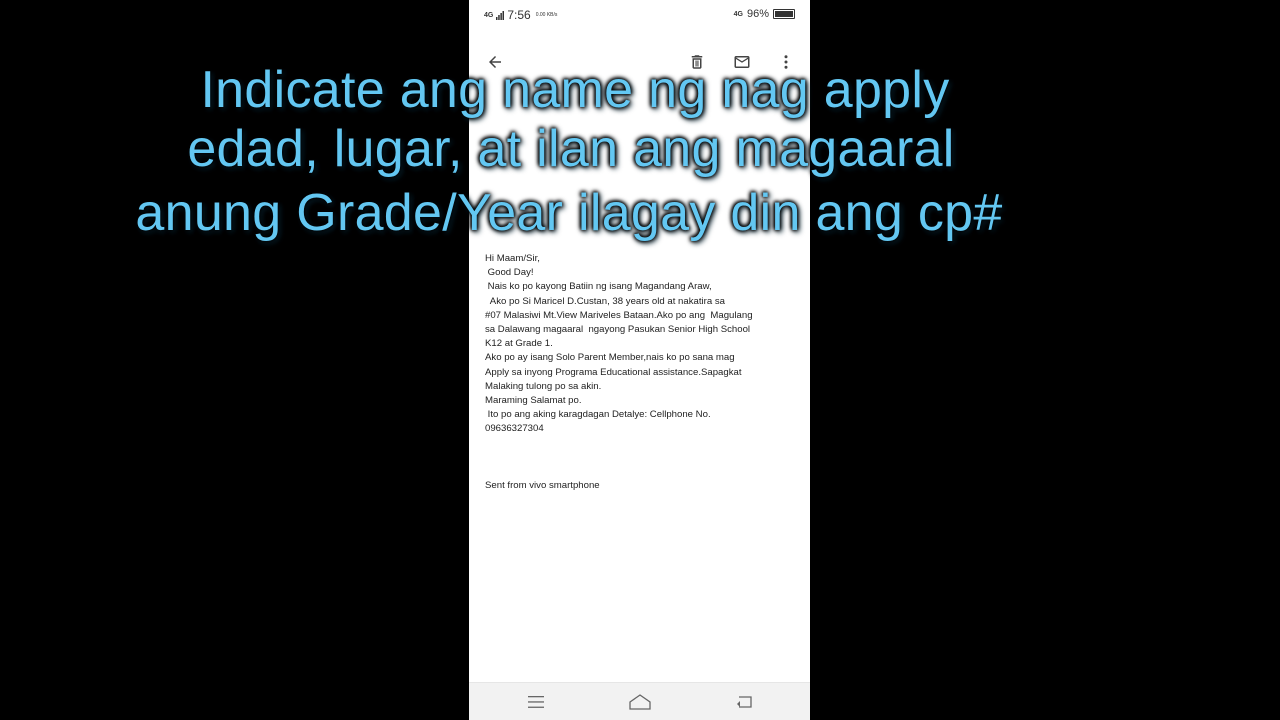 The image size is (1280, 720). I want to click on network-type: 4G, so click(738, 14).